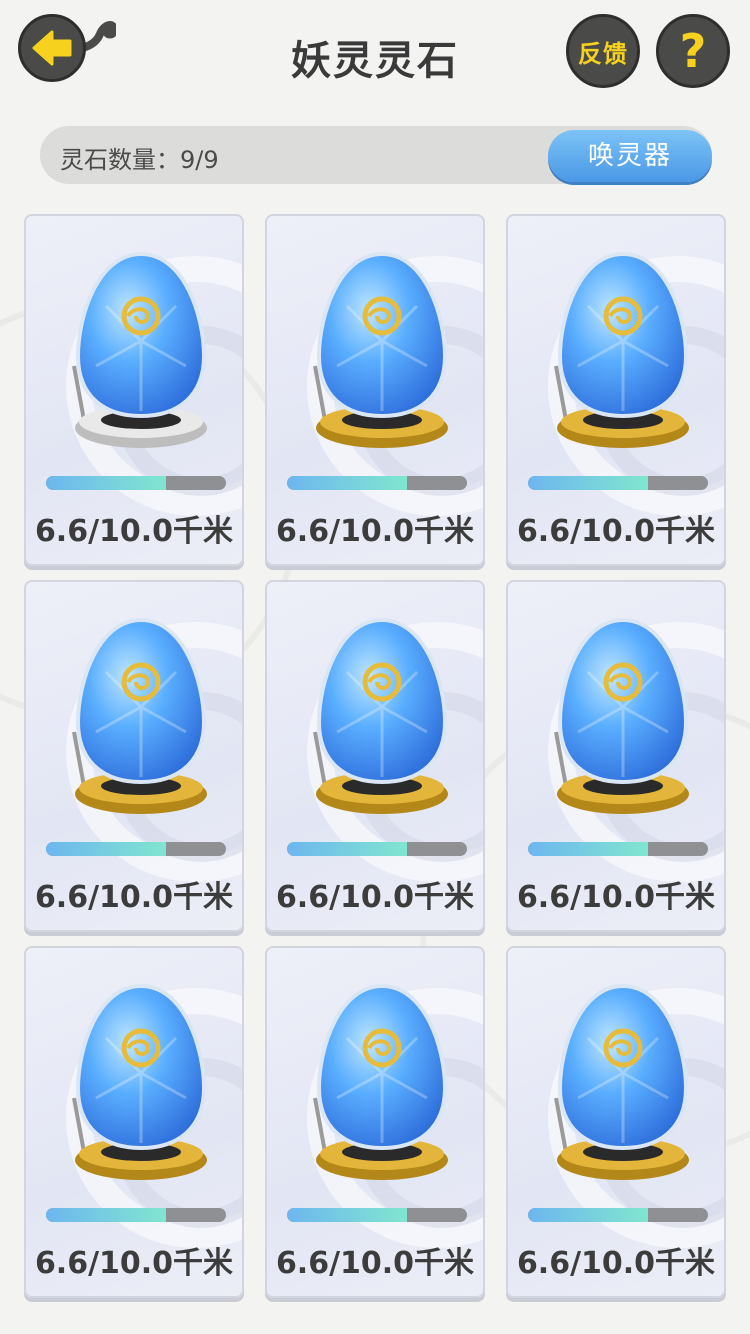 This screenshot has width=750, height=1334. I want to click on feedback-label: 反馈, so click(603, 53).